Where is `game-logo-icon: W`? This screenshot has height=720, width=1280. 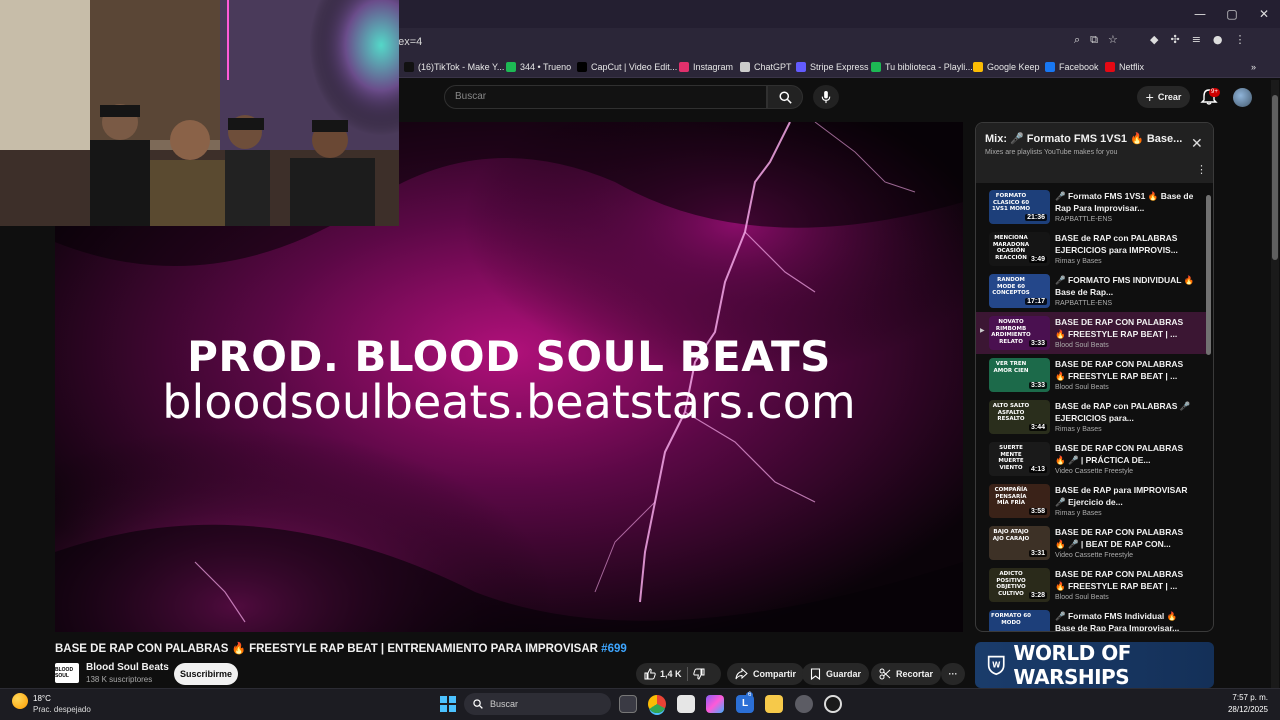
game-logo-icon: W is located at coordinates (996, 665).